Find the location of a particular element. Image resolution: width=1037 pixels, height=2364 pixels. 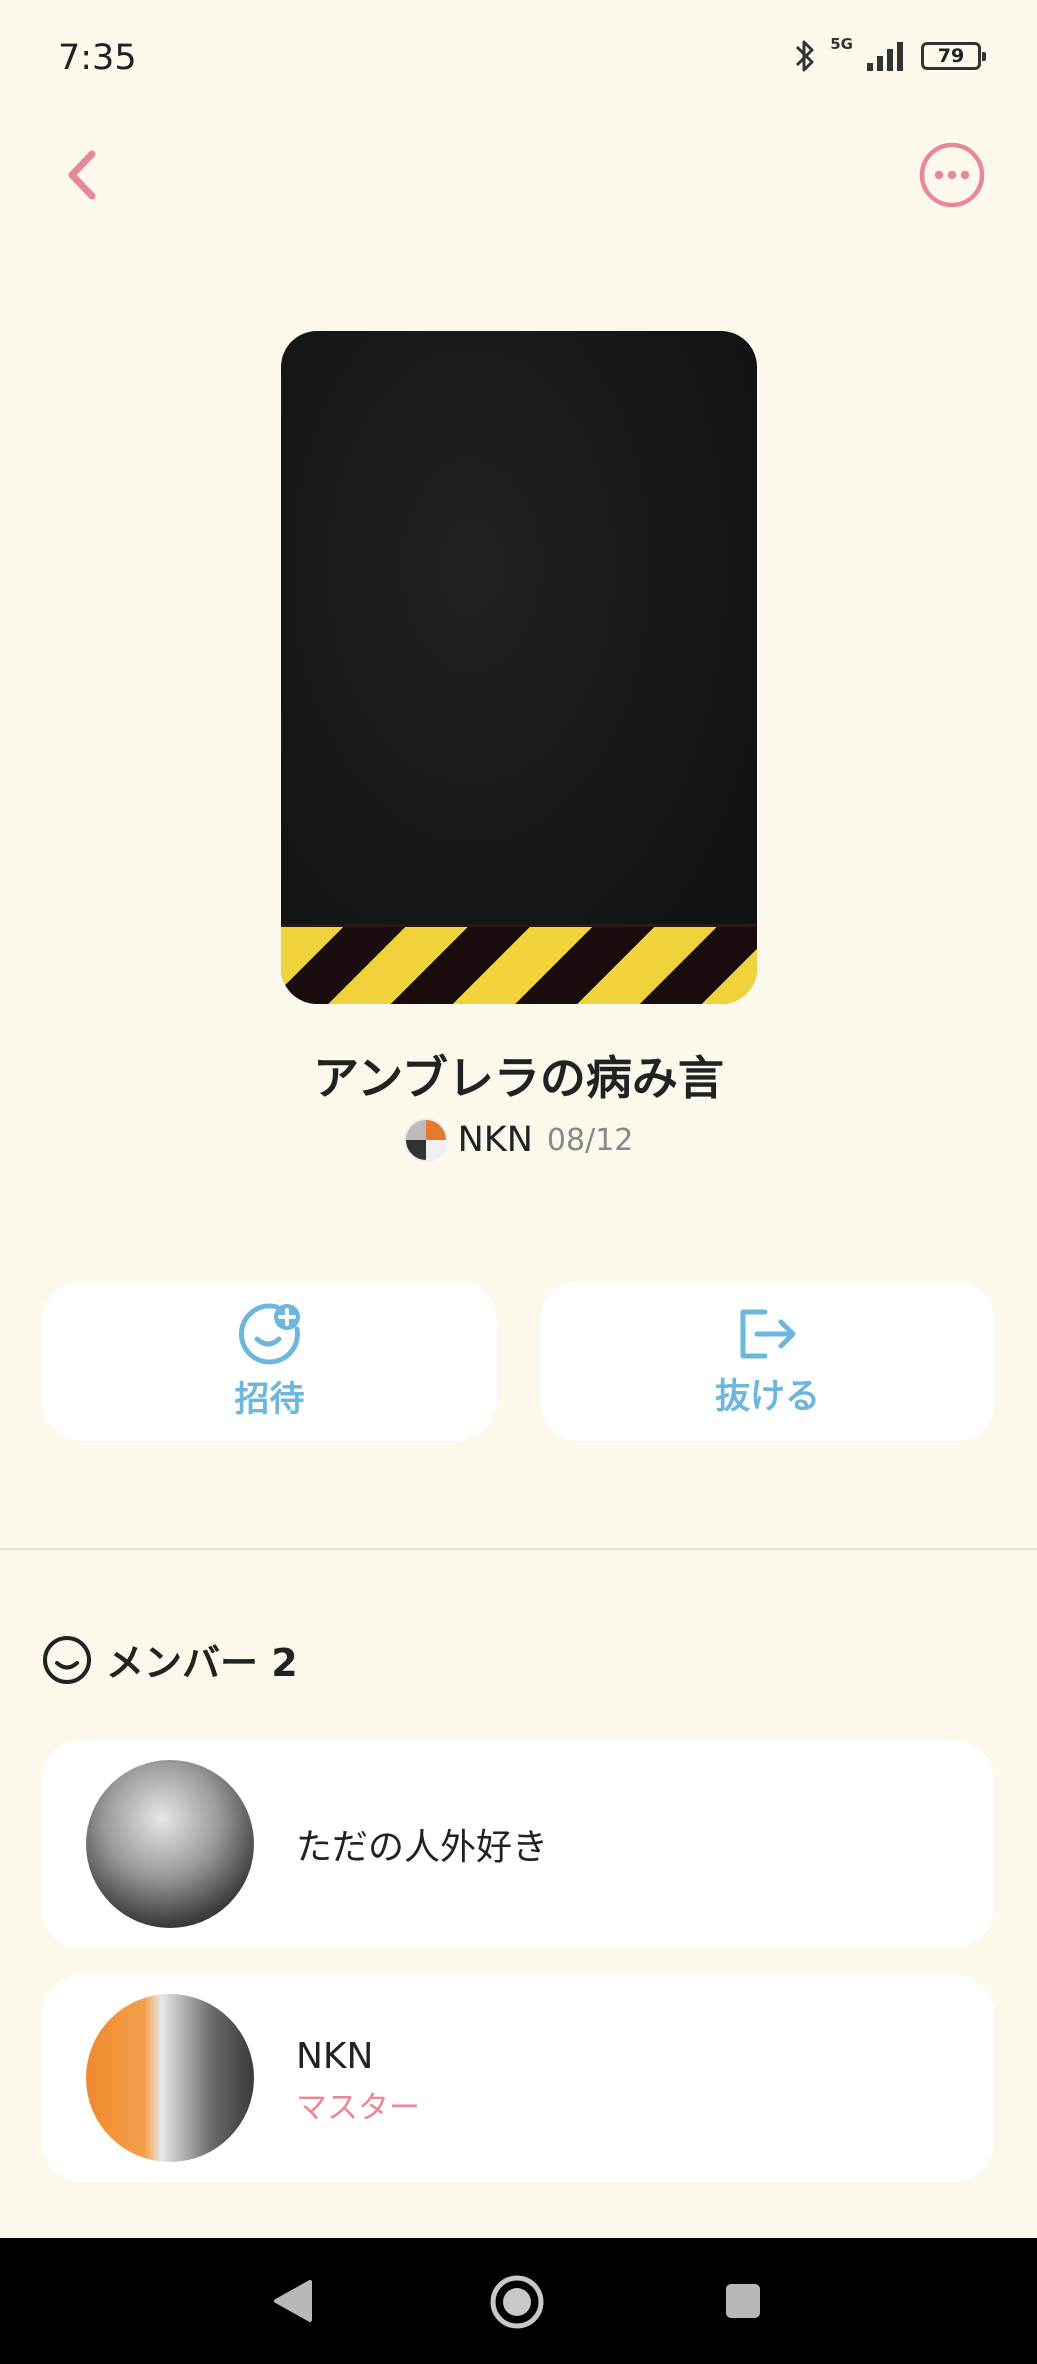

creator-row: NKN 08/12 is located at coordinates (518, 1140).